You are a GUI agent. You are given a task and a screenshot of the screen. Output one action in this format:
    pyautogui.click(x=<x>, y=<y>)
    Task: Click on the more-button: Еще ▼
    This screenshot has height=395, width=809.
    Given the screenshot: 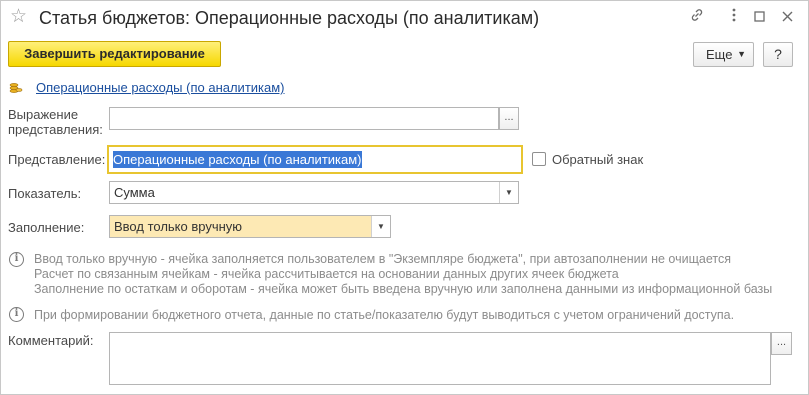 What is the action you would take?
    pyautogui.click(x=723, y=54)
    